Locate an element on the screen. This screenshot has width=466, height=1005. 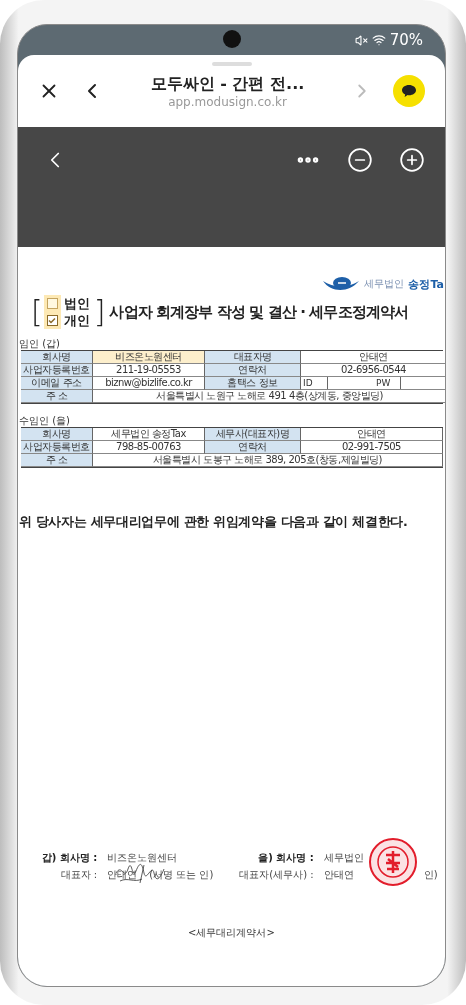
company-name: 비즈온노원센터 is located at coordinates (142, 858).